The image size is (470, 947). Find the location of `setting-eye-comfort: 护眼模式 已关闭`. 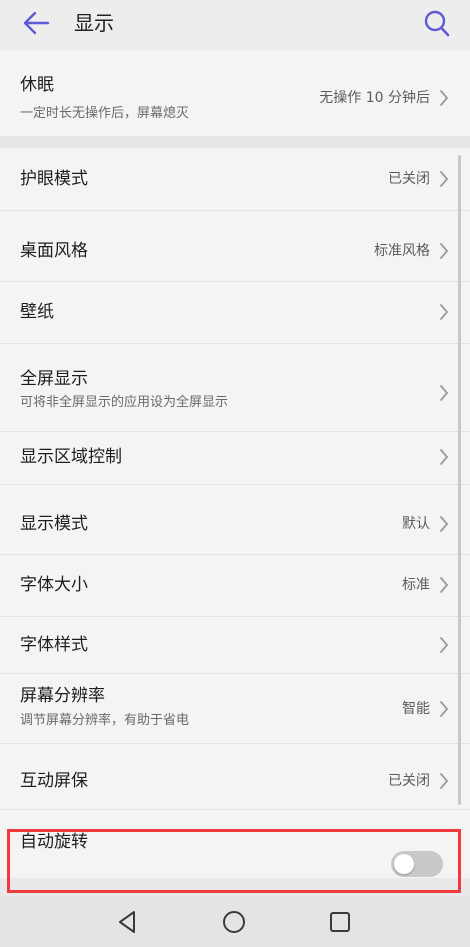

setting-eye-comfort: 护眼模式 已关闭 is located at coordinates (235, 179).